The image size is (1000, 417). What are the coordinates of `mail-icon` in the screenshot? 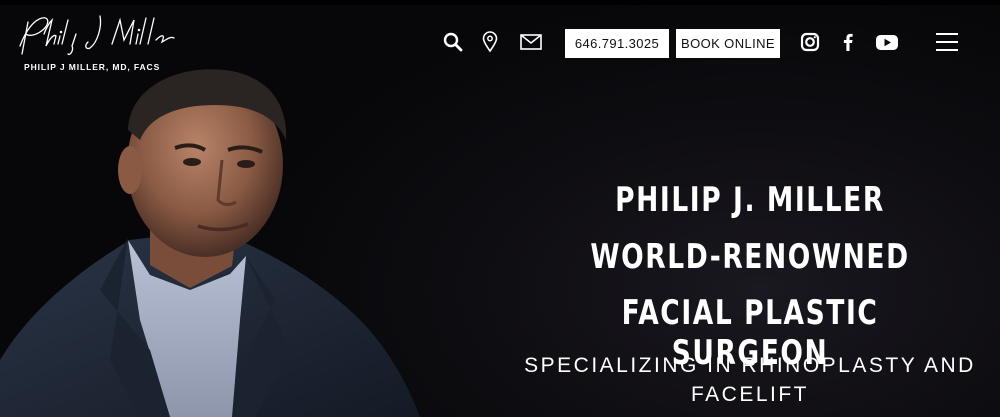 It's located at (531, 42).